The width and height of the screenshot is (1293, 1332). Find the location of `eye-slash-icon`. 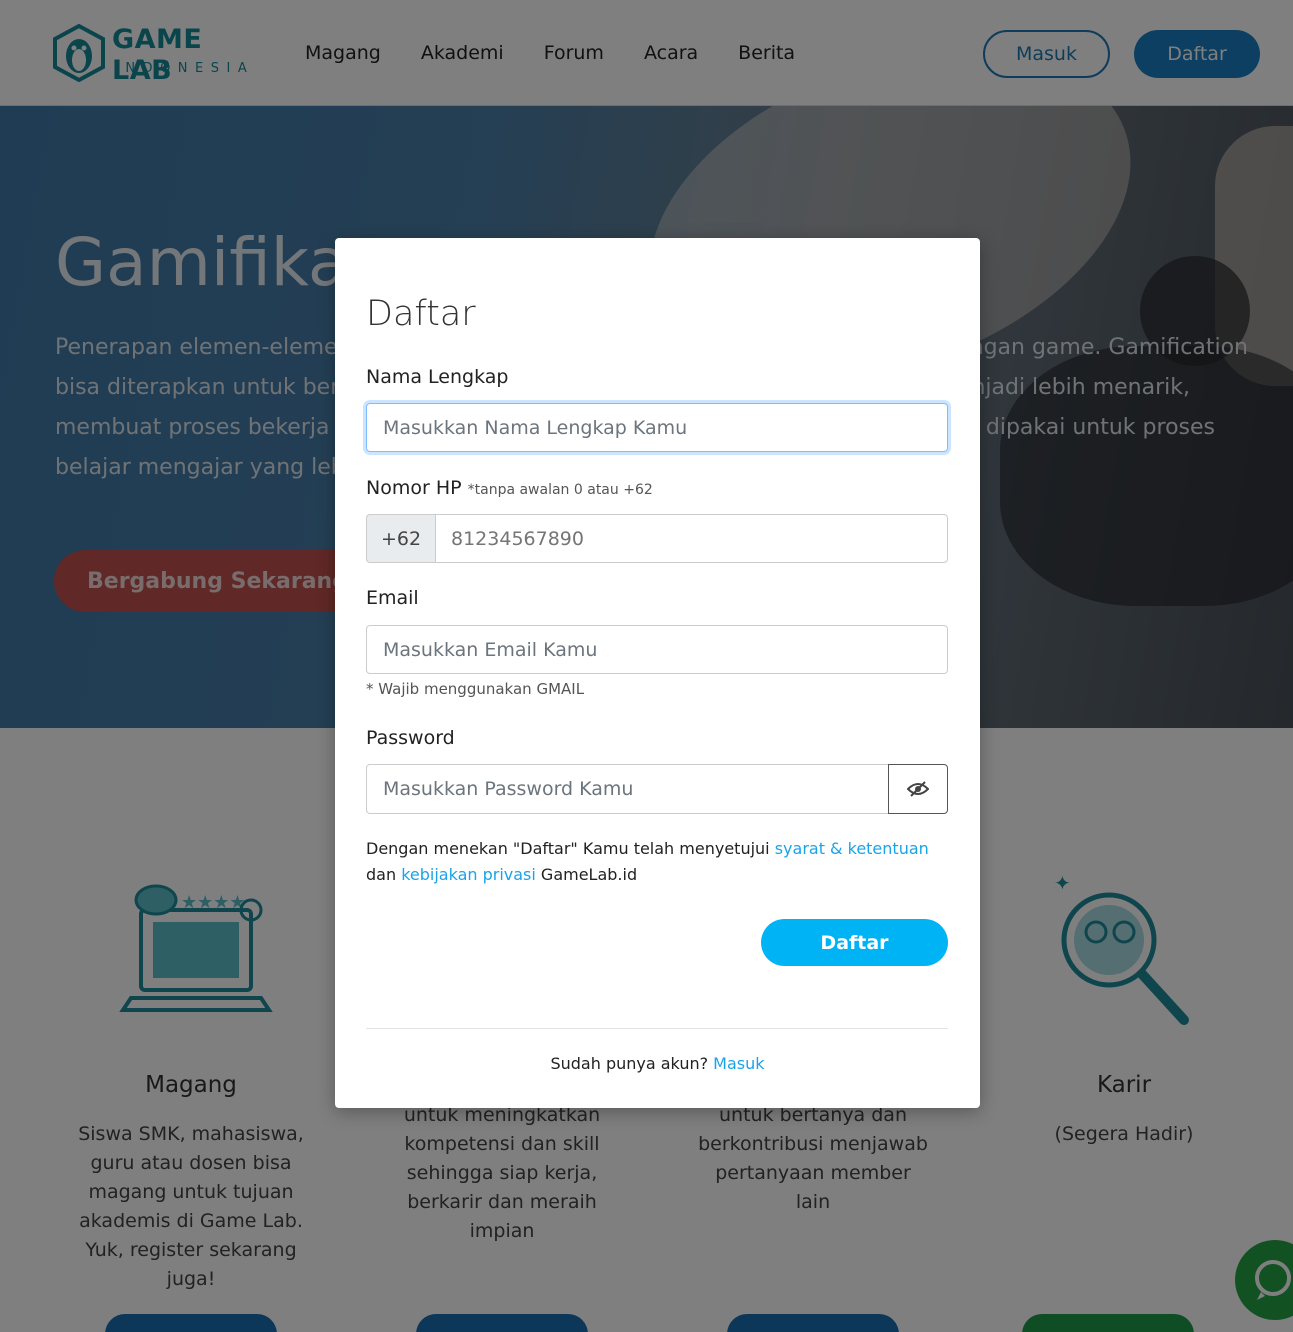

eye-slash-icon is located at coordinates (918, 789).